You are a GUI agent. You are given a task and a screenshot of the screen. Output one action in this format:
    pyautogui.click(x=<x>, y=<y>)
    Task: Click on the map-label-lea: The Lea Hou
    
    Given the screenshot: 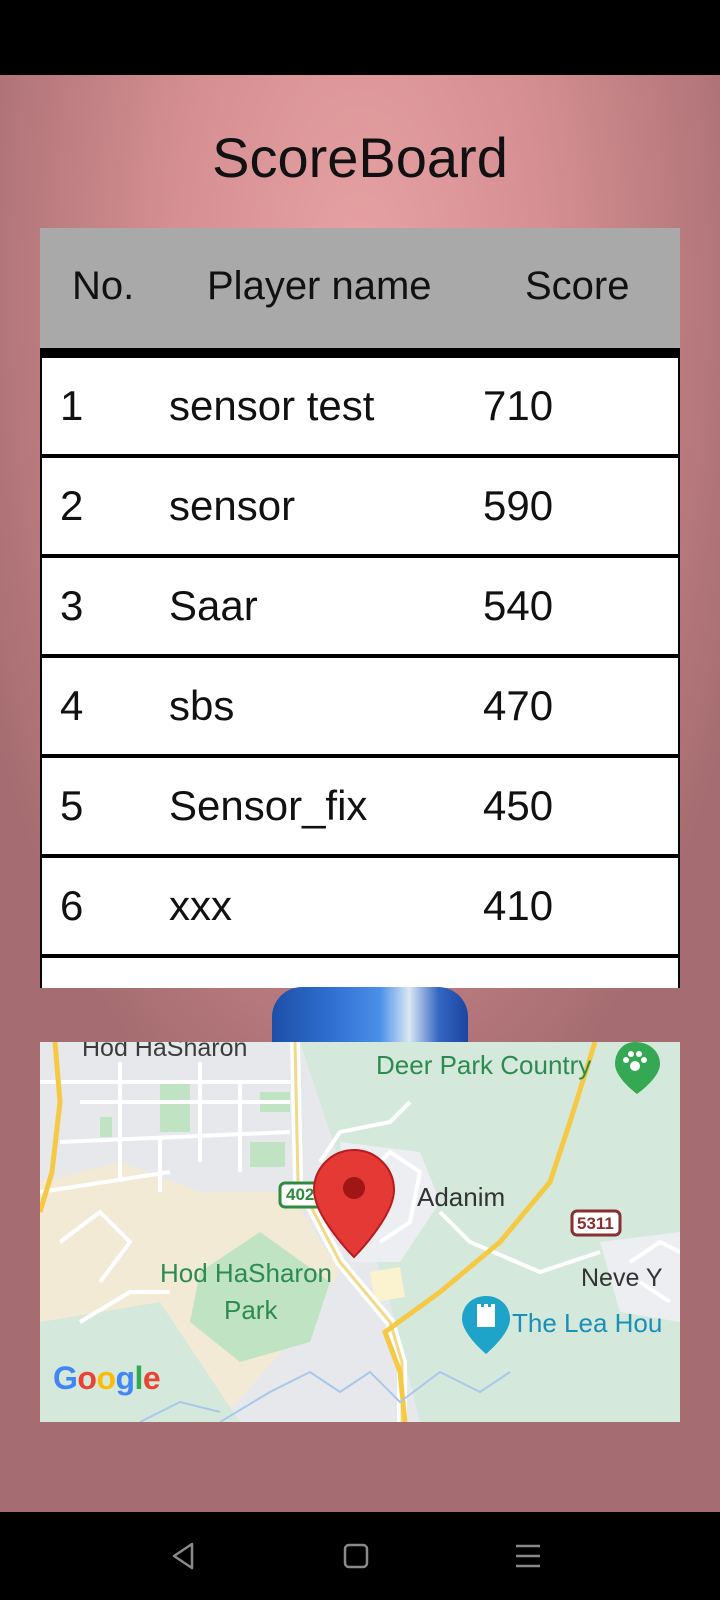 What is the action you would take?
    pyautogui.click(x=587, y=1323)
    